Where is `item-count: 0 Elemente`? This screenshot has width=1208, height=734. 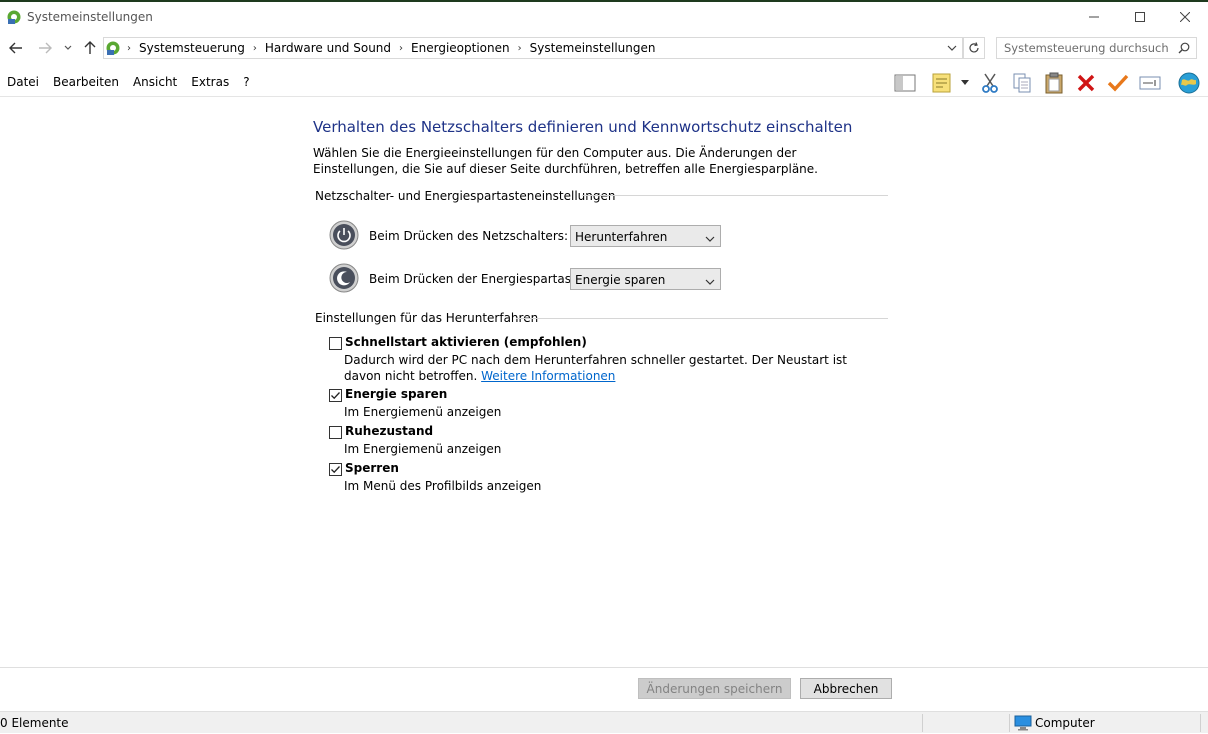
item-count: 0 Elemente is located at coordinates (34, 723).